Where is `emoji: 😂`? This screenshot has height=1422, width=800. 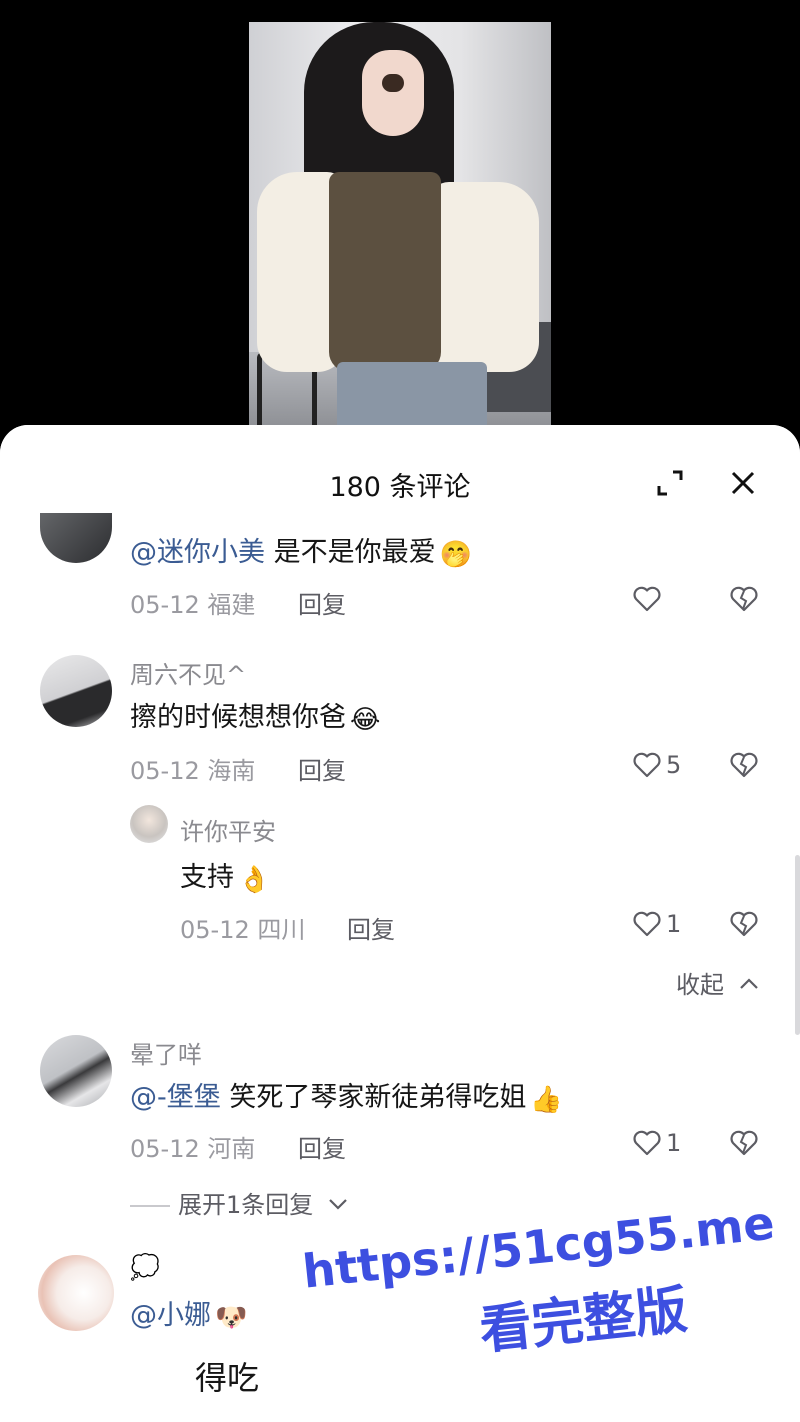
emoji: 😂 is located at coordinates (365, 720).